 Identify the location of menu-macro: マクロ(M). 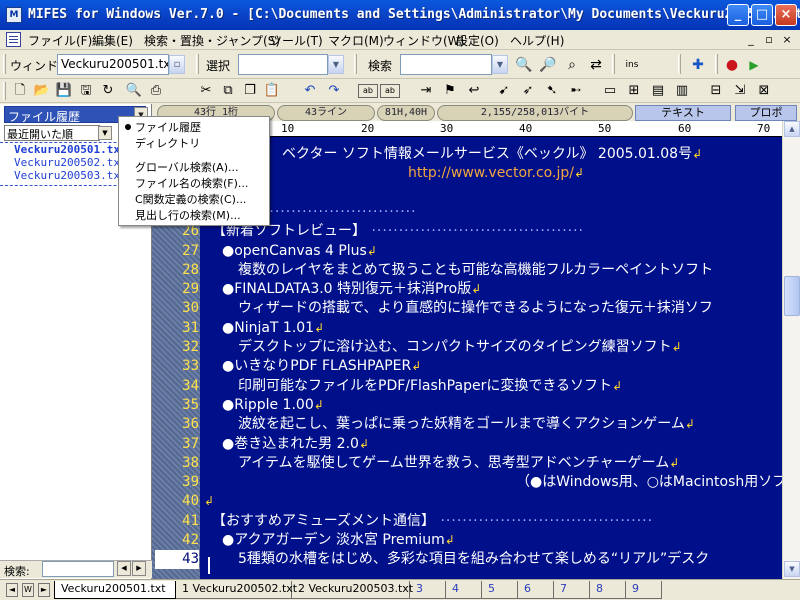
(356, 40).